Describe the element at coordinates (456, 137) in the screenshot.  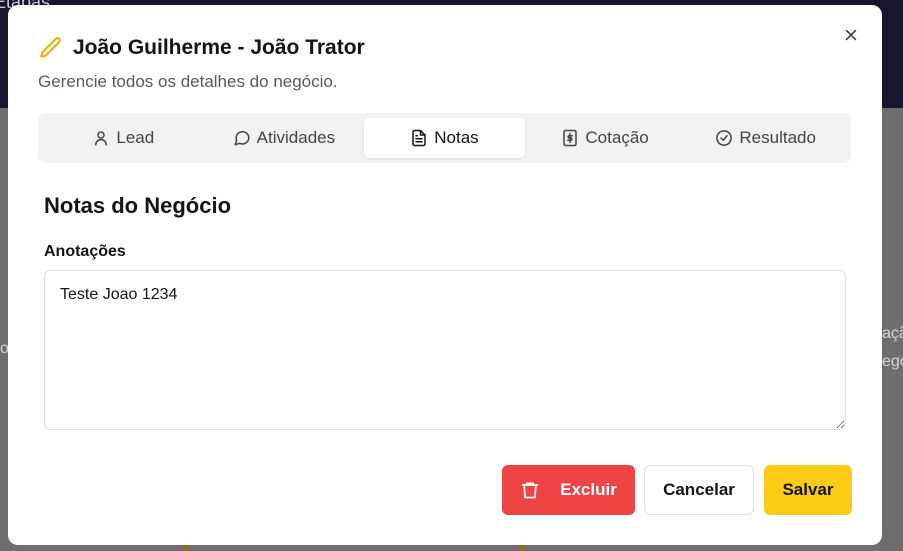
I see `tab-label: Notas` at that location.